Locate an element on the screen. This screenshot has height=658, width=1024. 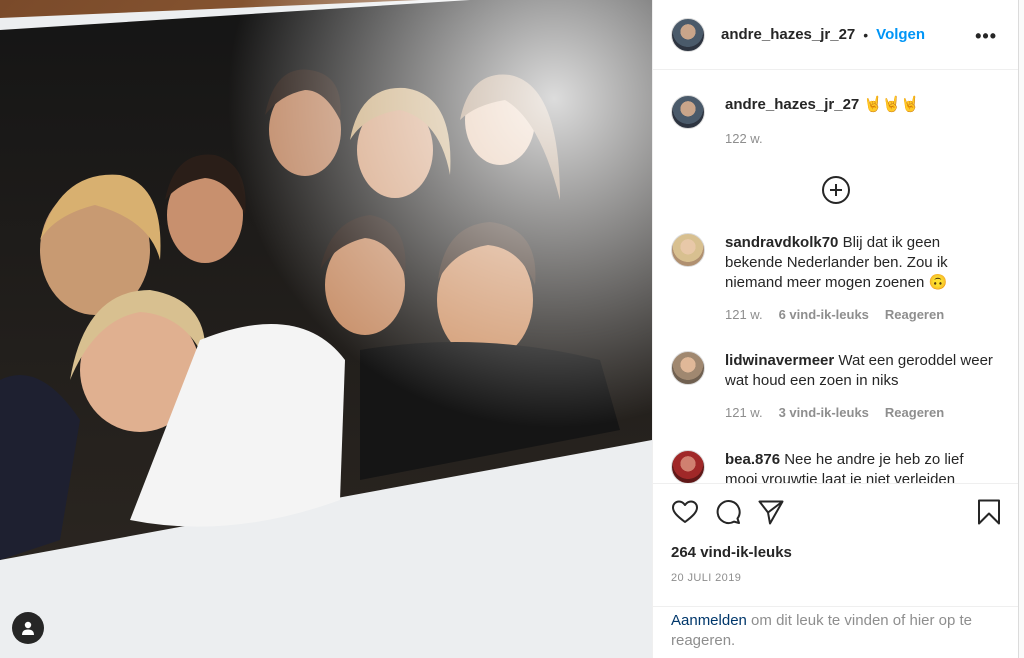
caption: andre_hazes_jr_27 🤘🤘🤘 is located at coordinates (795, 112).